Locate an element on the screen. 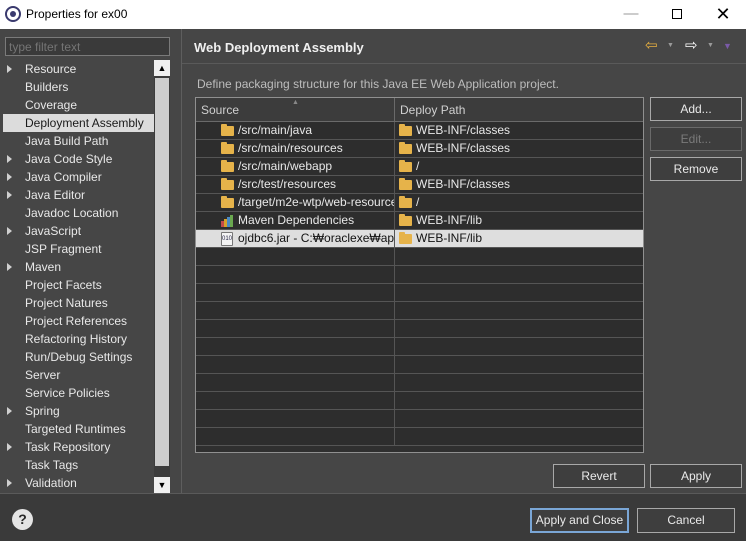 Image resolution: width=746 pixels, height=541 pixels. source-path: /src/main/java is located at coordinates (275, 130).